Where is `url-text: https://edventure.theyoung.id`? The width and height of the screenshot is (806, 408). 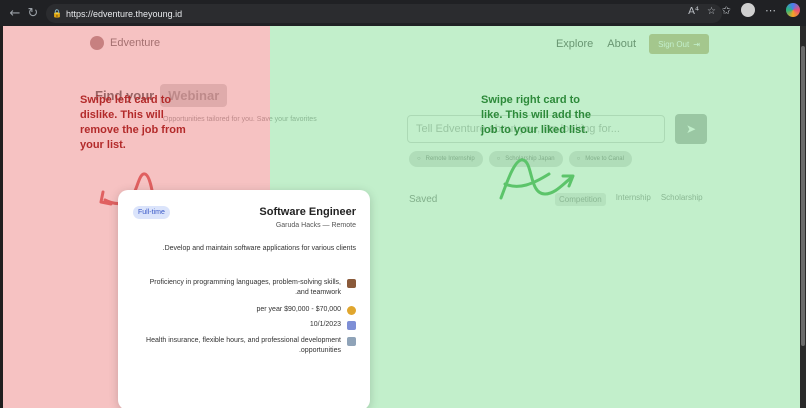 url-text: https://edventure.theyoung.id is located at coordinates (124, 13).